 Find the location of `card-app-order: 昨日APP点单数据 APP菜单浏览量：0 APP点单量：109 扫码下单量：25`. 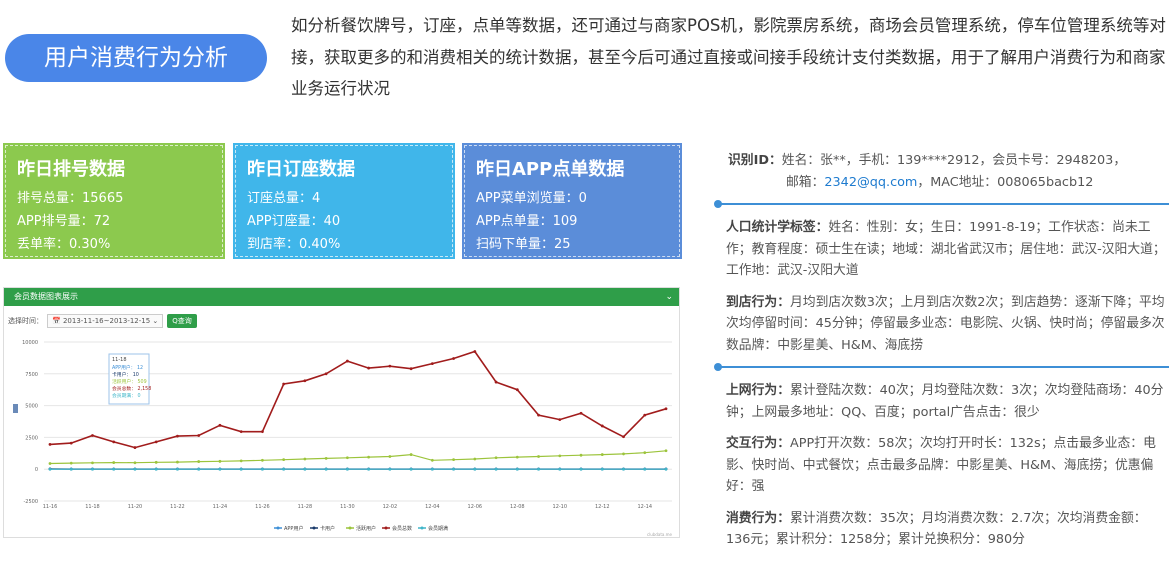

card-app-order: 昨日APP点单数据 APP菜单浏览量：0 APP点单量：109 扫码下单量：25 is located at coordinates (572, 201).